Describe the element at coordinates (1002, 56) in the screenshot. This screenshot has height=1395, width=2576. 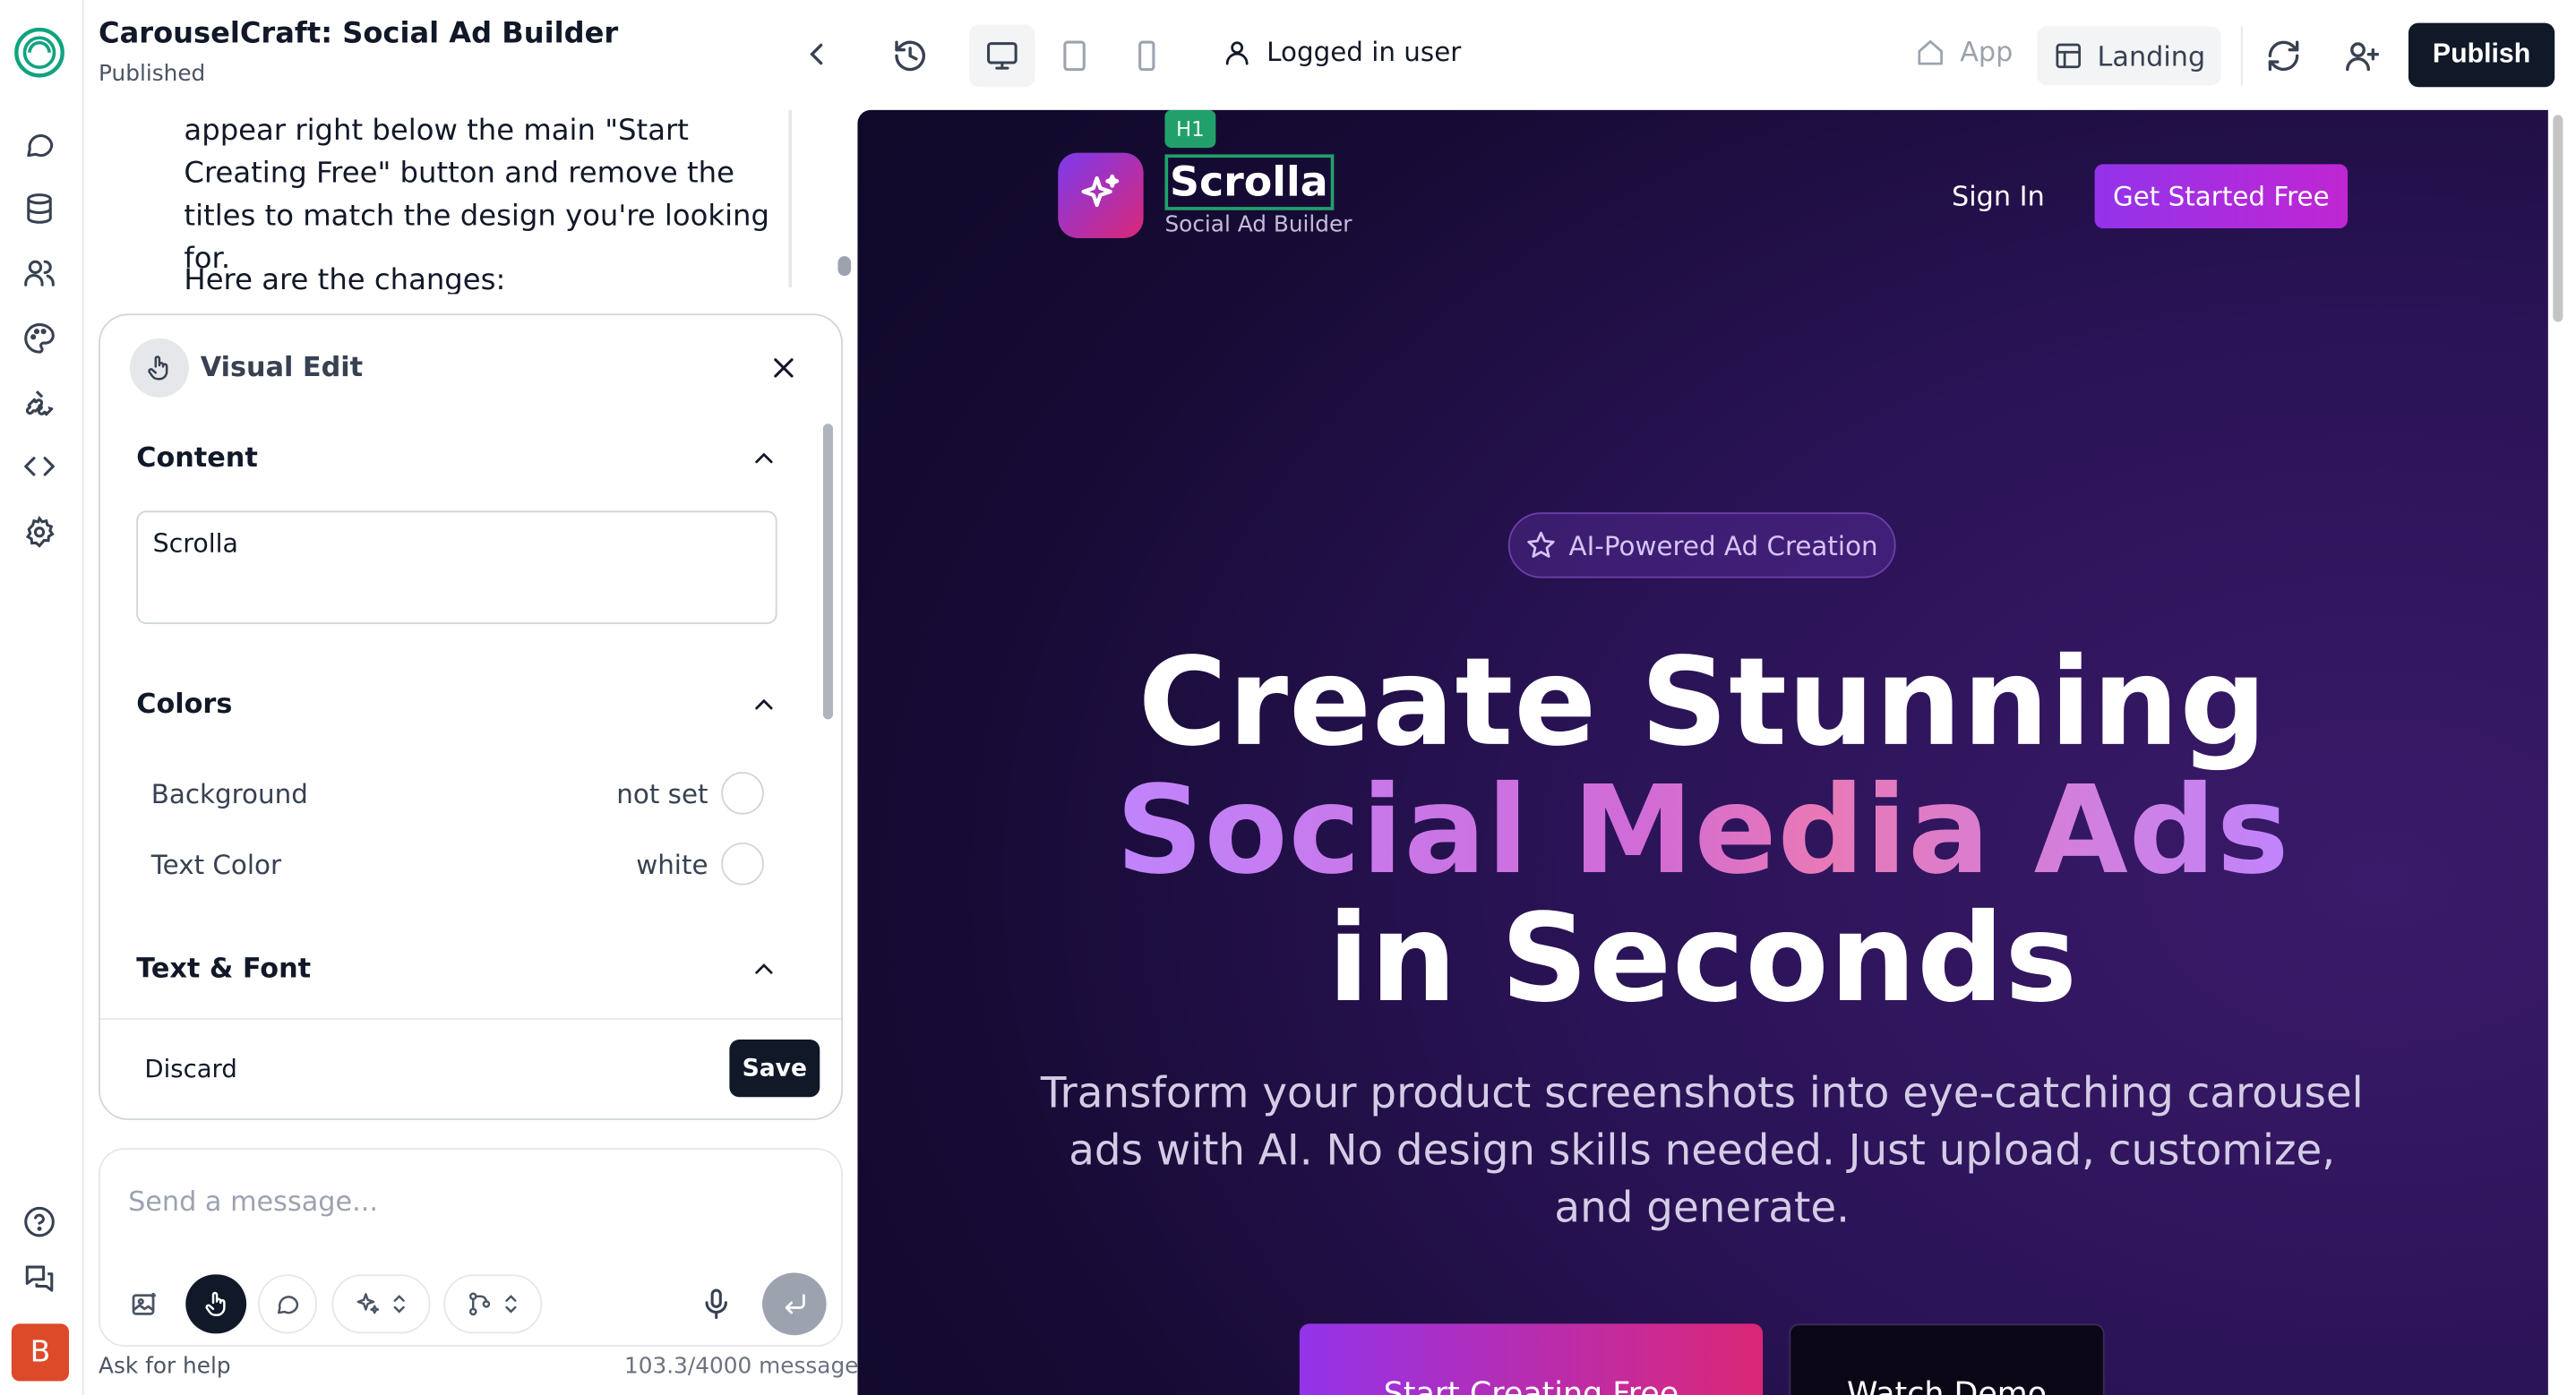
I see `desktop-view-button` at that location.